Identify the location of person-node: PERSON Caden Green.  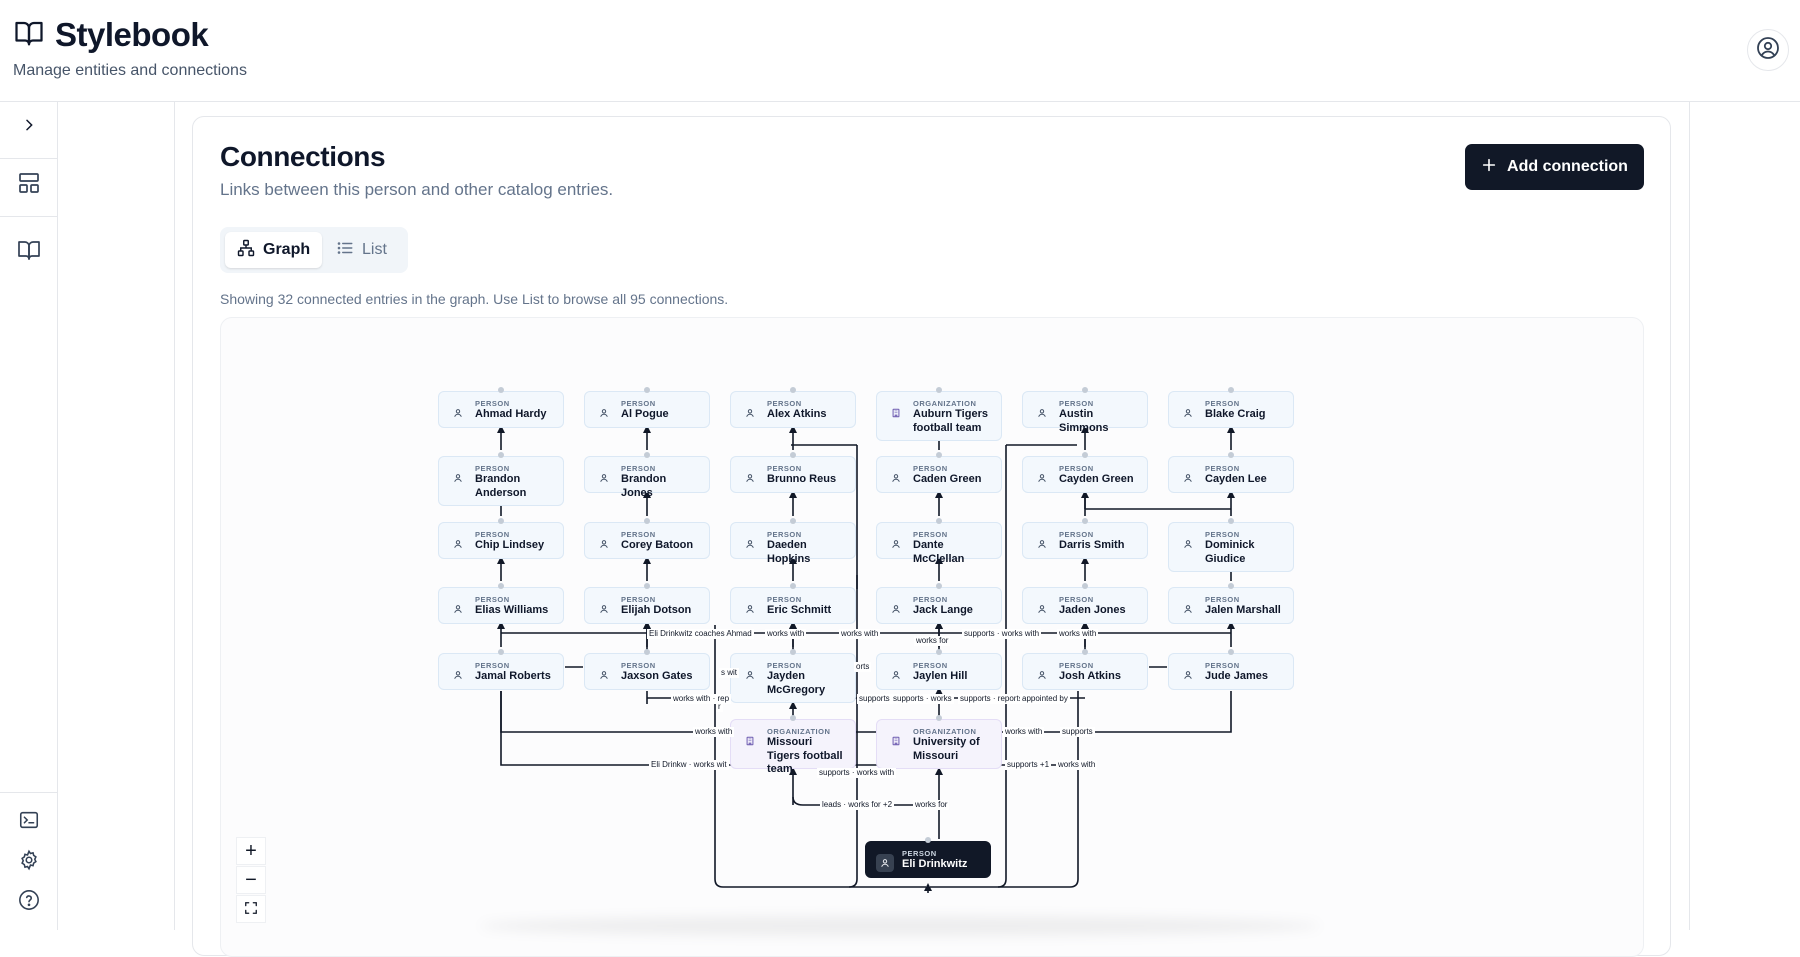
(939, 474).